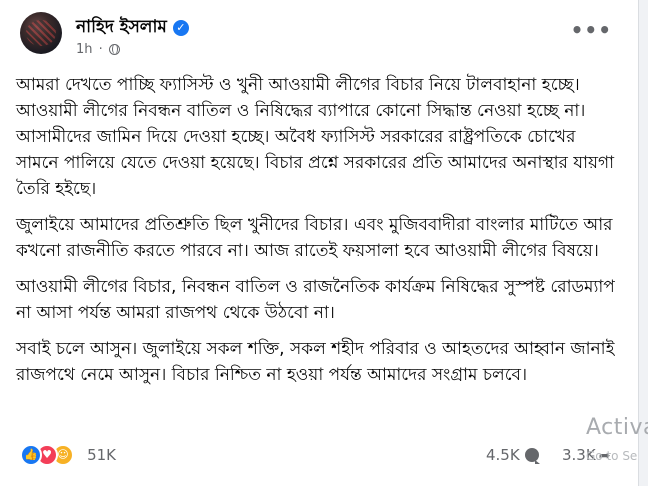 The width and height of the screenshot is (648, 486). I want to click on reactions-summary: 👍 ♥ ☺ 51K, so click(68, 455).